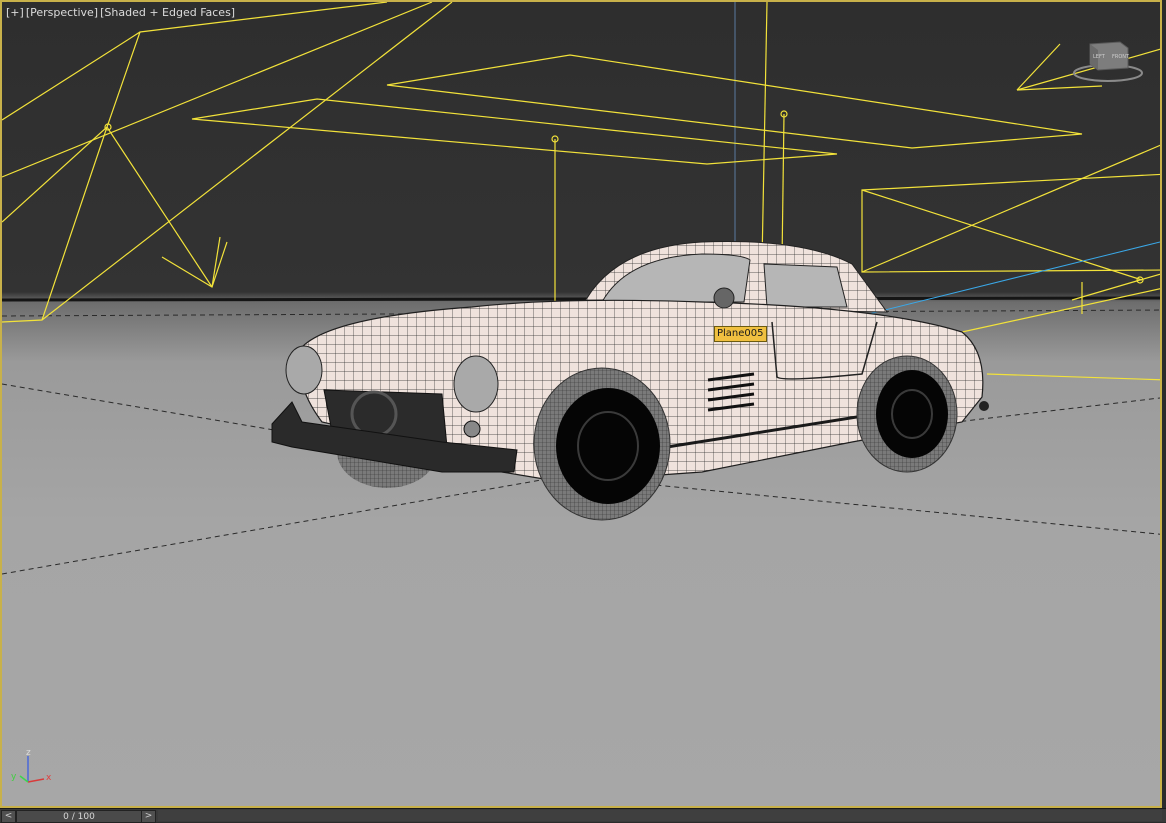 This screenshot has width=1166, height=823. Describe the element at coordinates (62, 12) in the screenshot. I see `viewport-view-label: [Perspective]` at that location.